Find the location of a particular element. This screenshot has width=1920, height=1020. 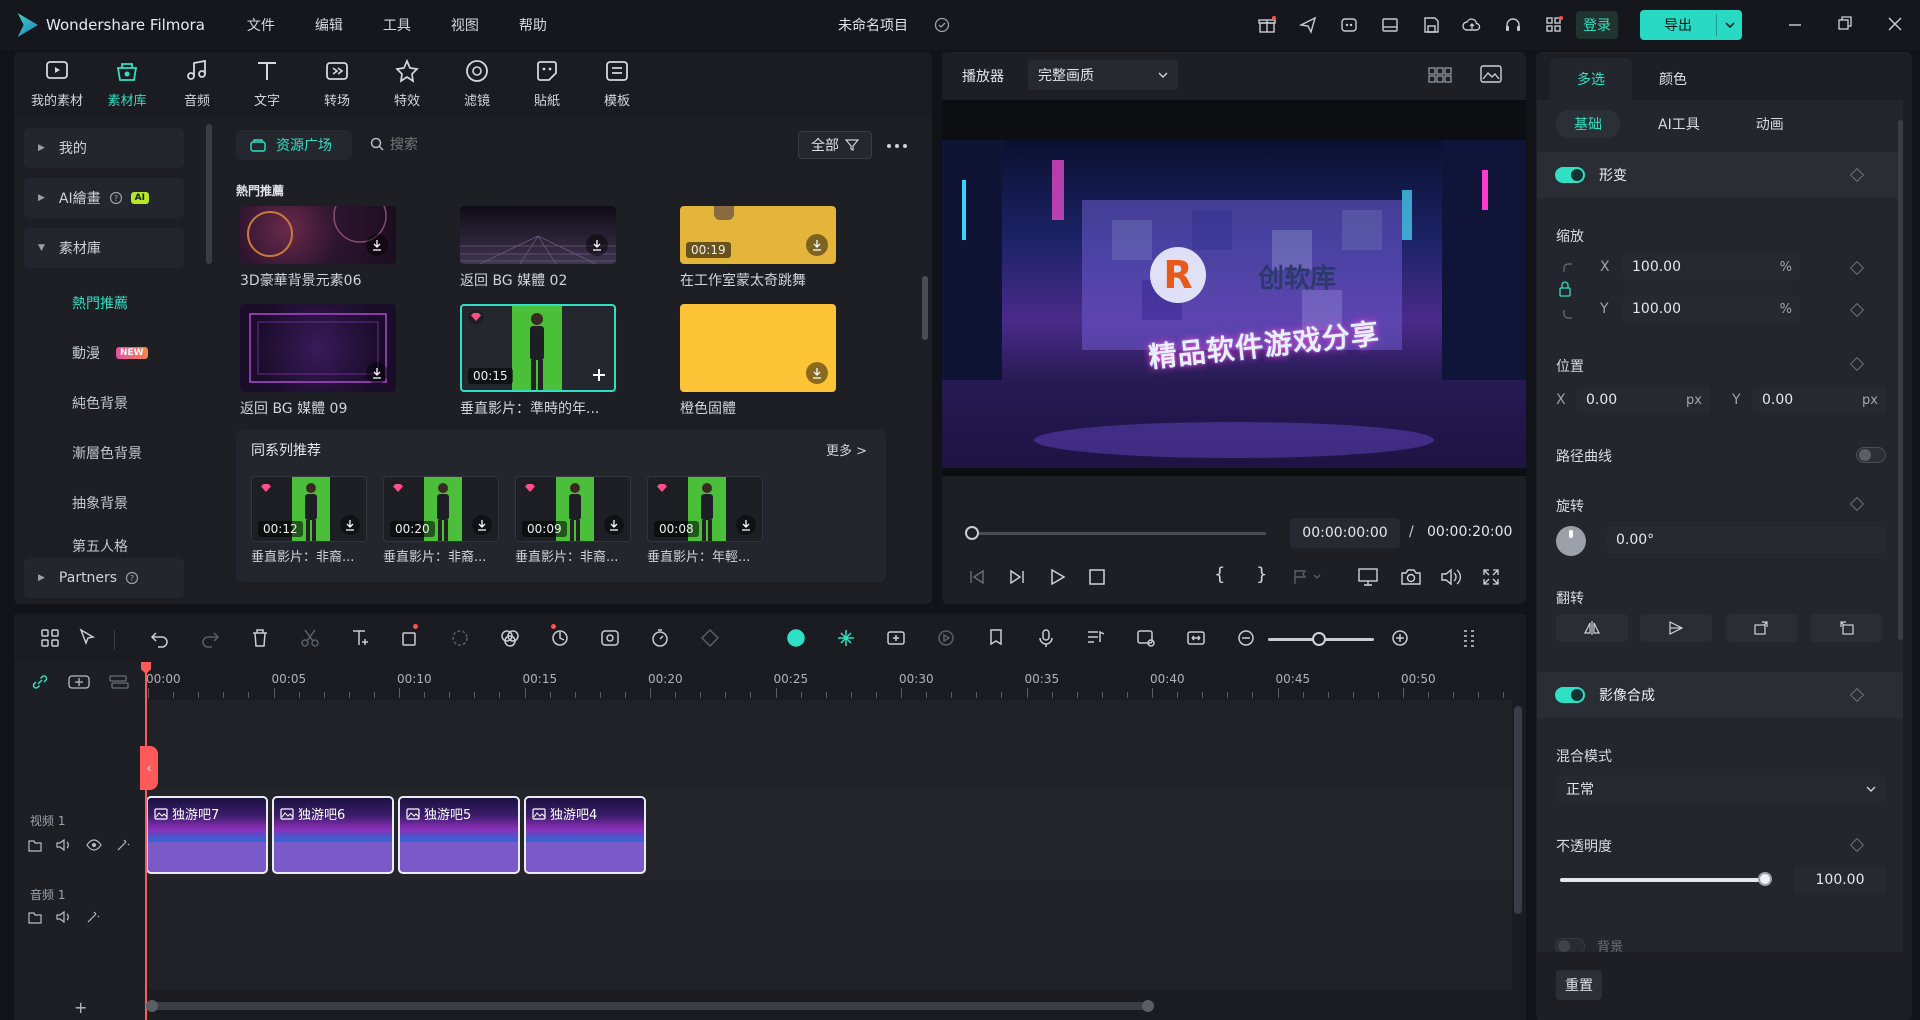

timeline-hscroll is located at coordinates (651, 1006).